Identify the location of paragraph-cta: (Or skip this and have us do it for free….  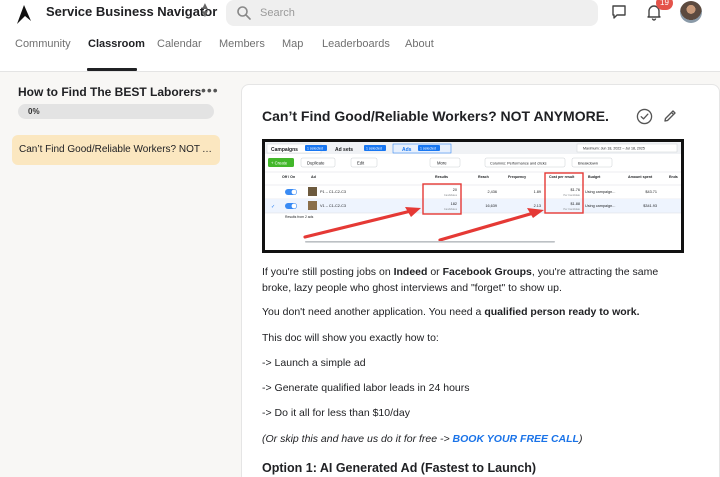
(472, 439).